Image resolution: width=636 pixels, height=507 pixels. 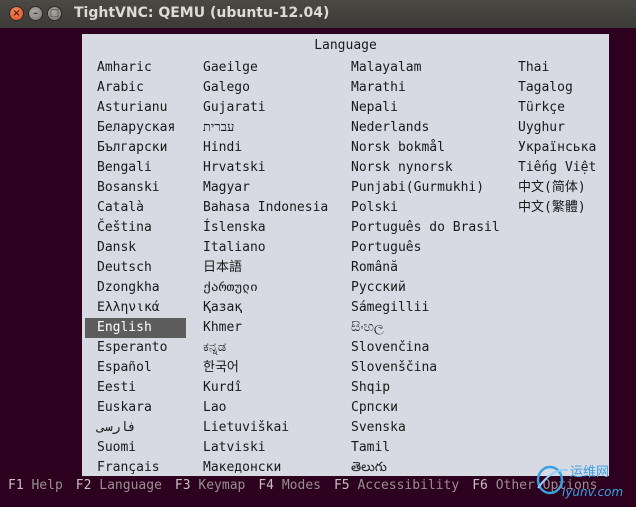 I want to click on minimize-window-button: –, so click(x=35, y=13).